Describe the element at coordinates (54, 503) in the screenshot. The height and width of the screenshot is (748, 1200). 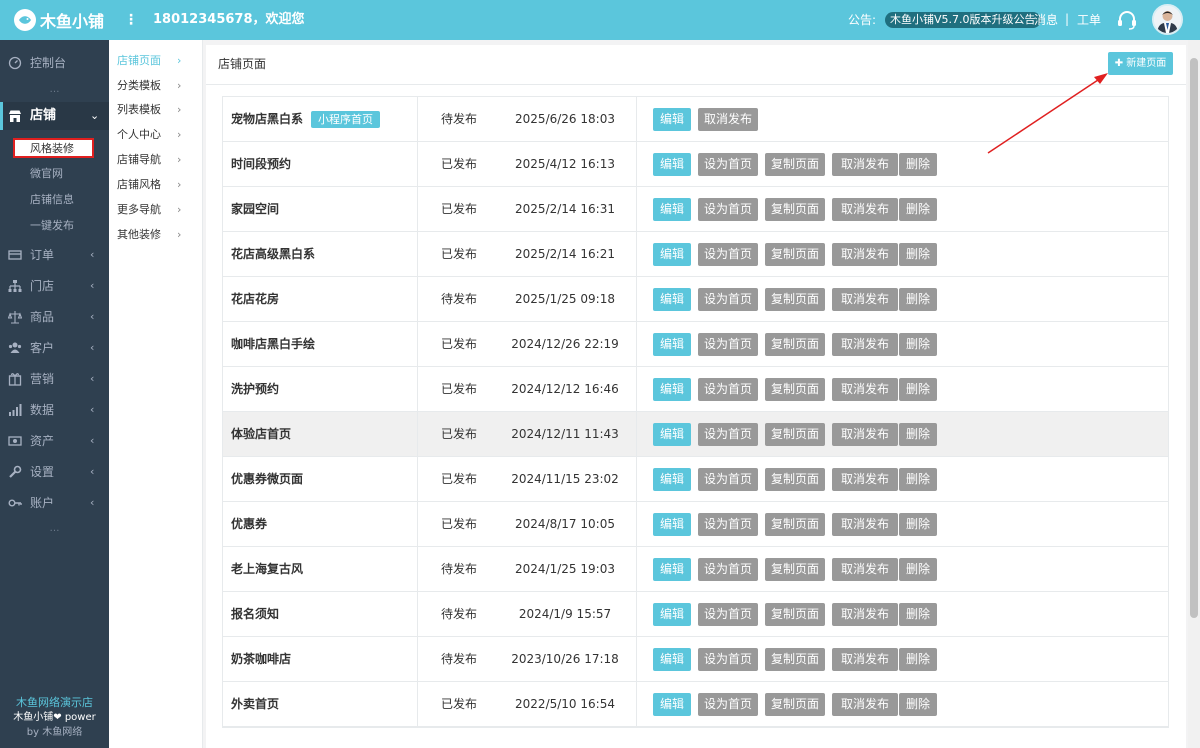
I see `sidebar-item-account: 账户 ‹` at that location.